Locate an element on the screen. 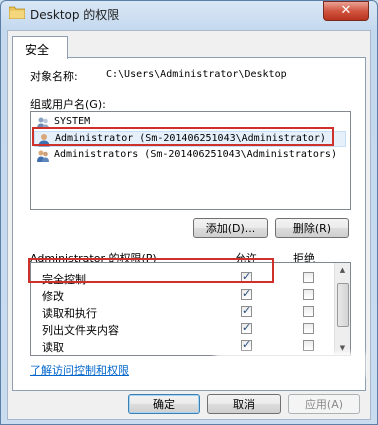  scroll-up-icon: ▲ is located at coordinates (342, 270).